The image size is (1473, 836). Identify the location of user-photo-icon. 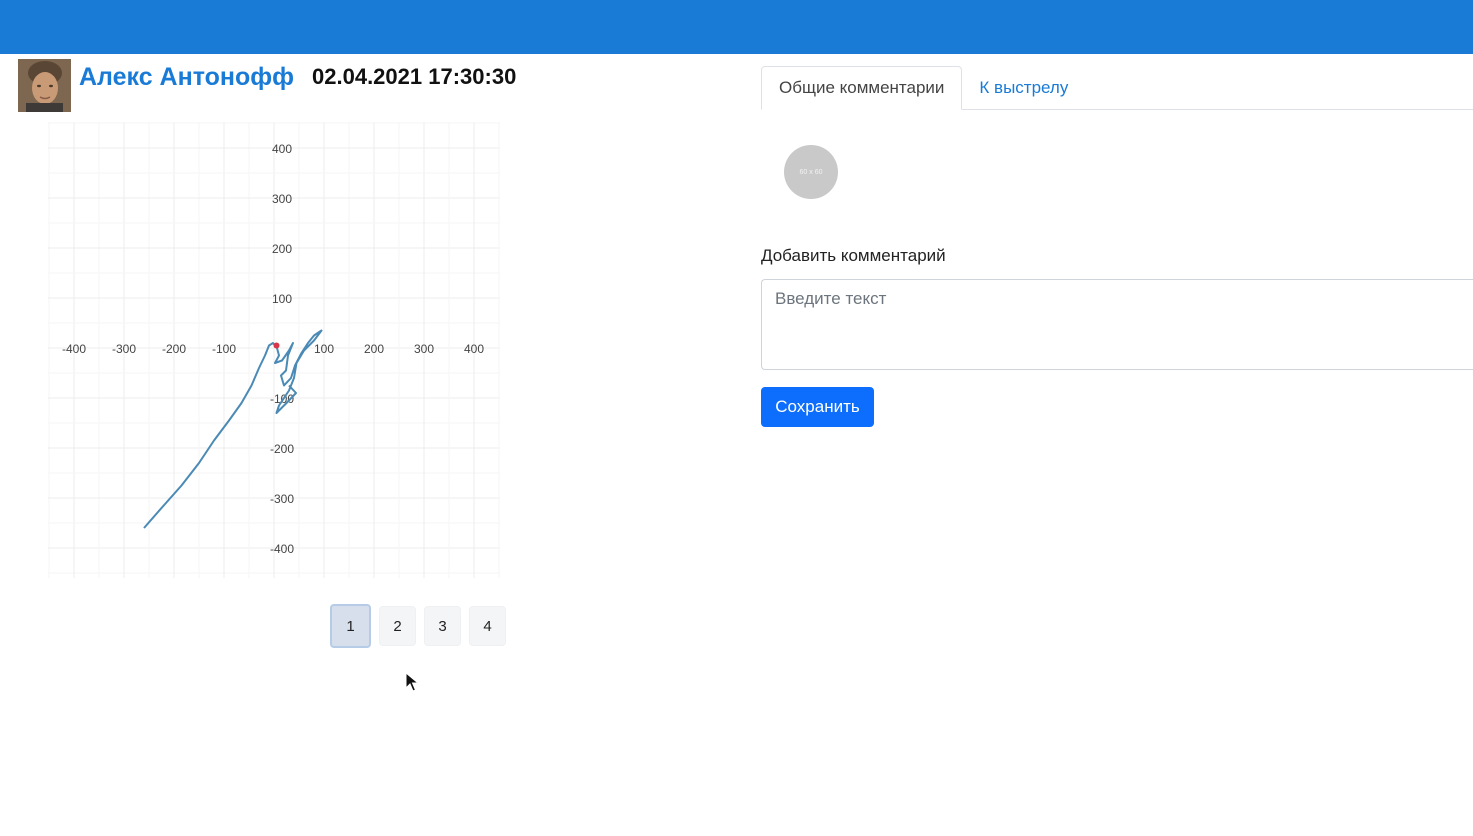
(44, 85).